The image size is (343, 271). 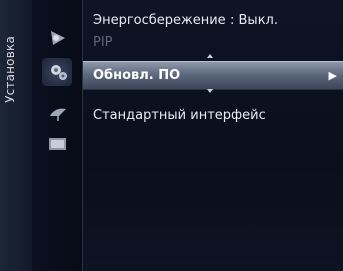 I want to click on menu-item-energy-saving: Энергосбережение : Выкл., so click(x=213, y=21).